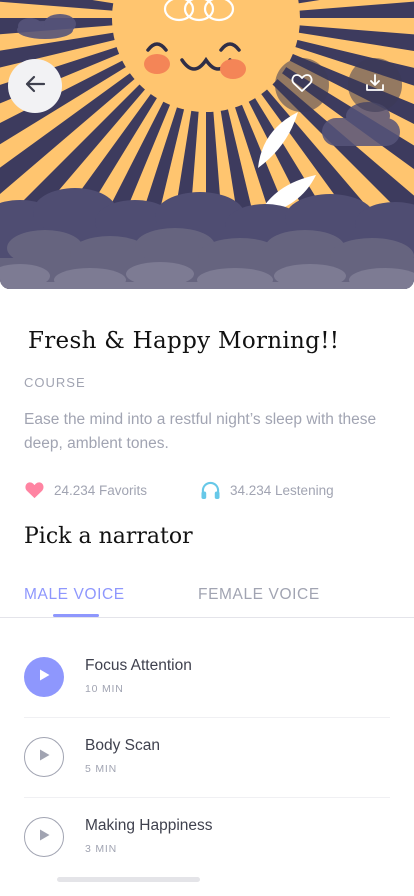 The height and width of the screenshot is (896, 414). Describe the element at coordinates (101, 849) in the screenshot. I see `track-duration: 3 MIN` at that location.